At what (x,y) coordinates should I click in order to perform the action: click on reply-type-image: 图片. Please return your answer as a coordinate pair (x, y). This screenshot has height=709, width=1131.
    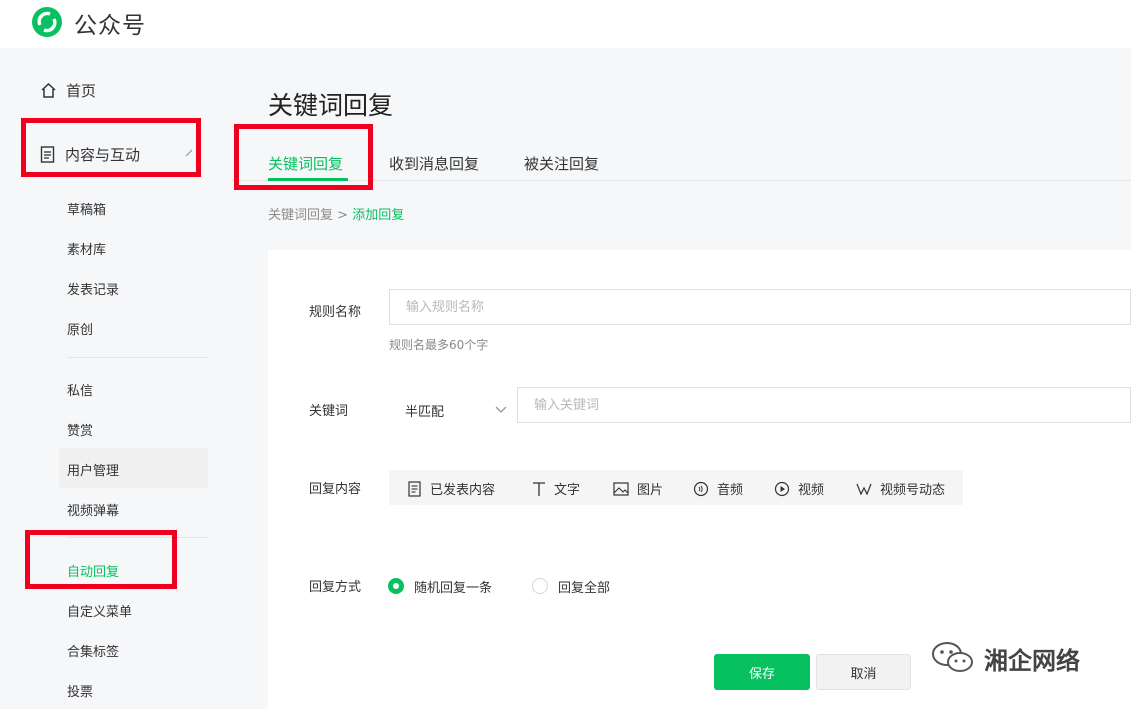
    Looking at the image, I should click on (638, 488).